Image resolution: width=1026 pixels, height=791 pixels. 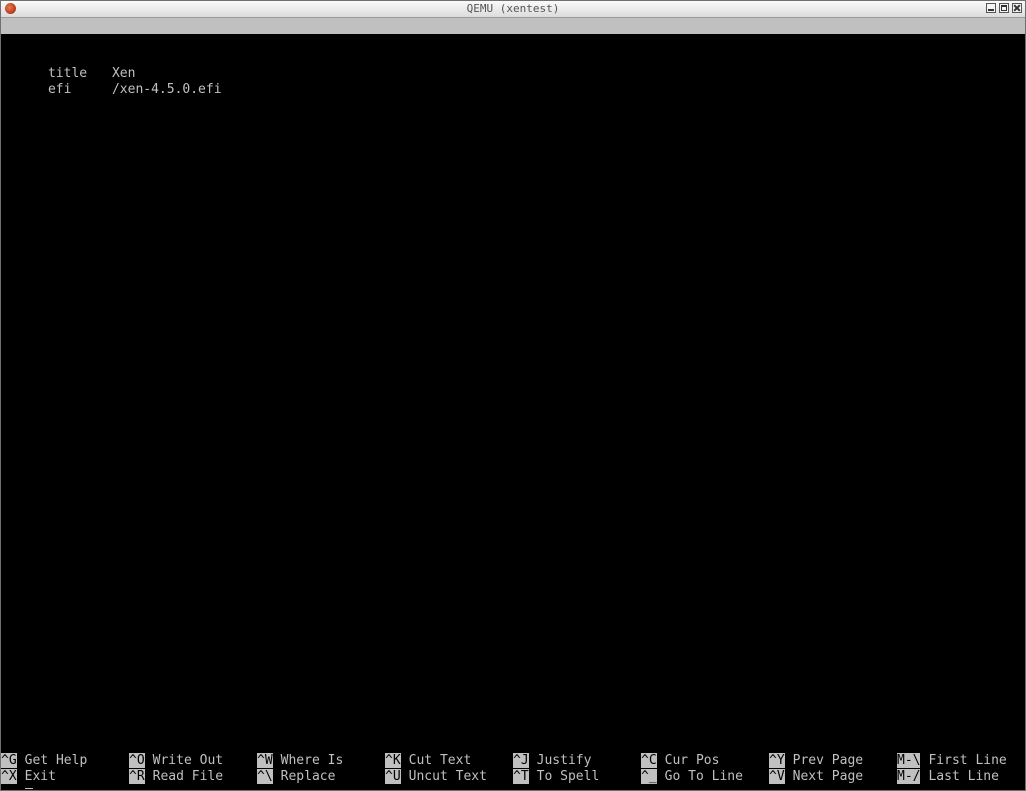 I want to click on shortcut-replace: ^\ Replace, so click(x=296, y=777).